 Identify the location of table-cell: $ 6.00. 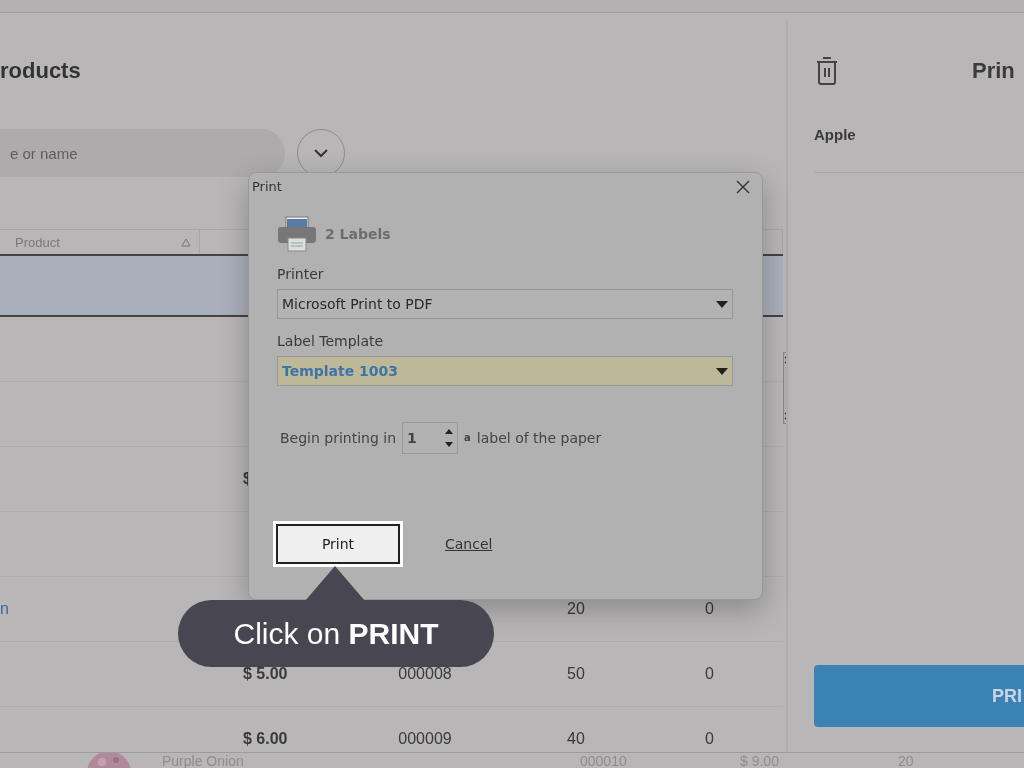
(265, 739).